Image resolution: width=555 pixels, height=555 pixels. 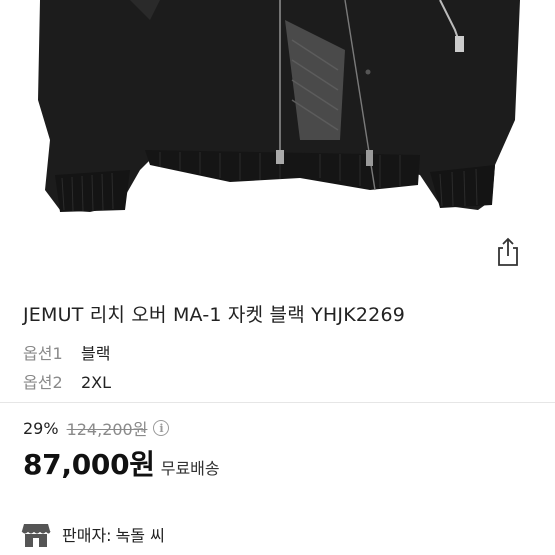 I want to click on share-icon, so click(x=508, y=251).